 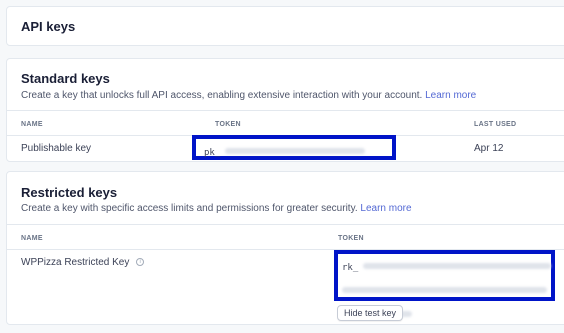 I want to click on last-used-value: Apr 12, so click(x=489, y=148).